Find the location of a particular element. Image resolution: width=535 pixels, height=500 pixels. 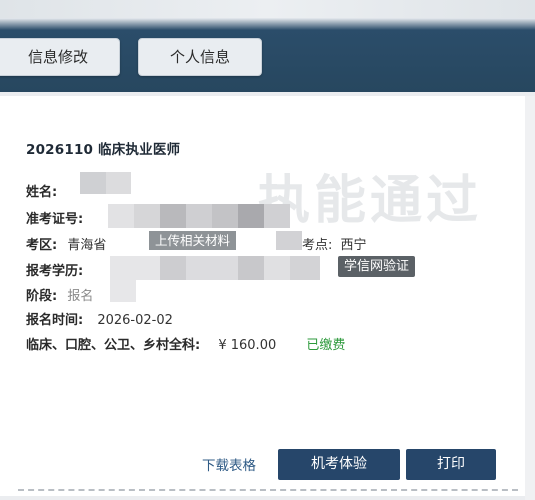

redacted-stage is located at coordinates (123, 291).